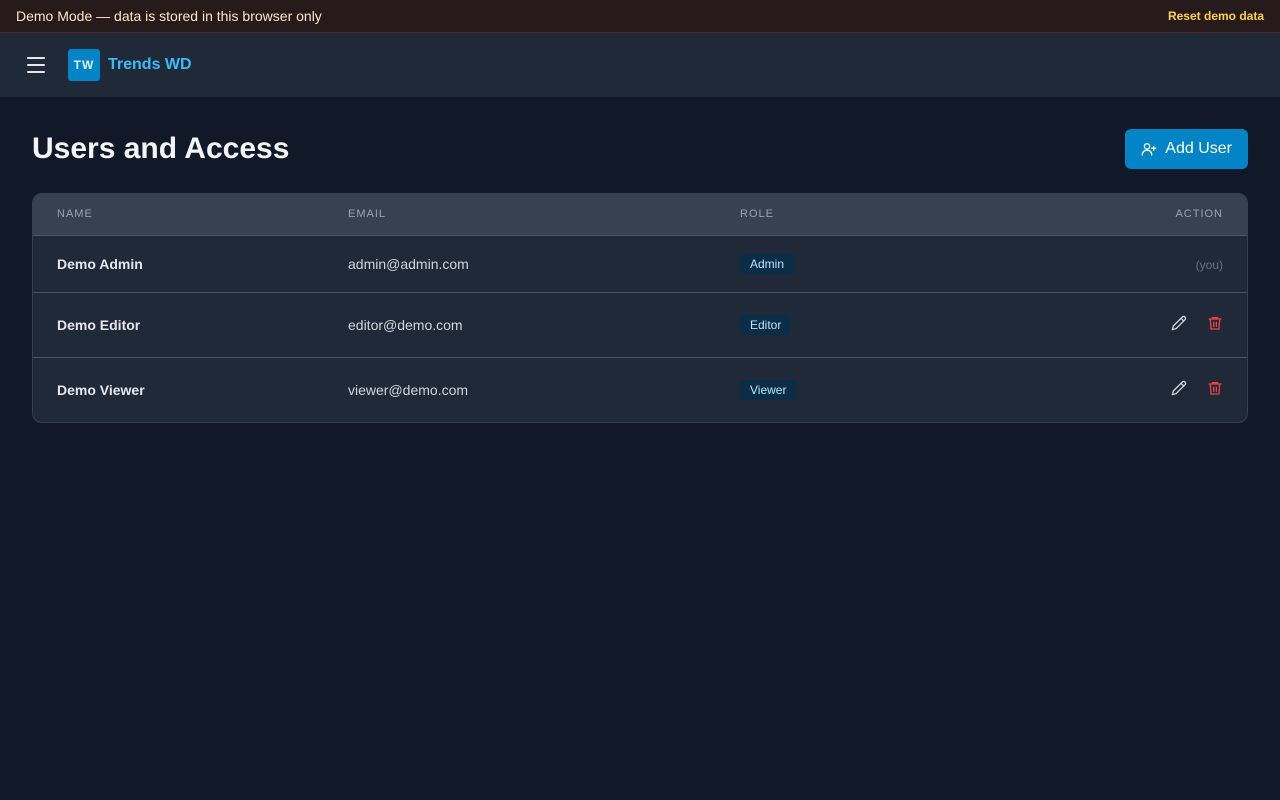  What do you see at coordinates (640, 263) in the screenshot?
I see `table-row: Demo Admin admin@admin.com Admin (you)` at bounding box center [640, 263].